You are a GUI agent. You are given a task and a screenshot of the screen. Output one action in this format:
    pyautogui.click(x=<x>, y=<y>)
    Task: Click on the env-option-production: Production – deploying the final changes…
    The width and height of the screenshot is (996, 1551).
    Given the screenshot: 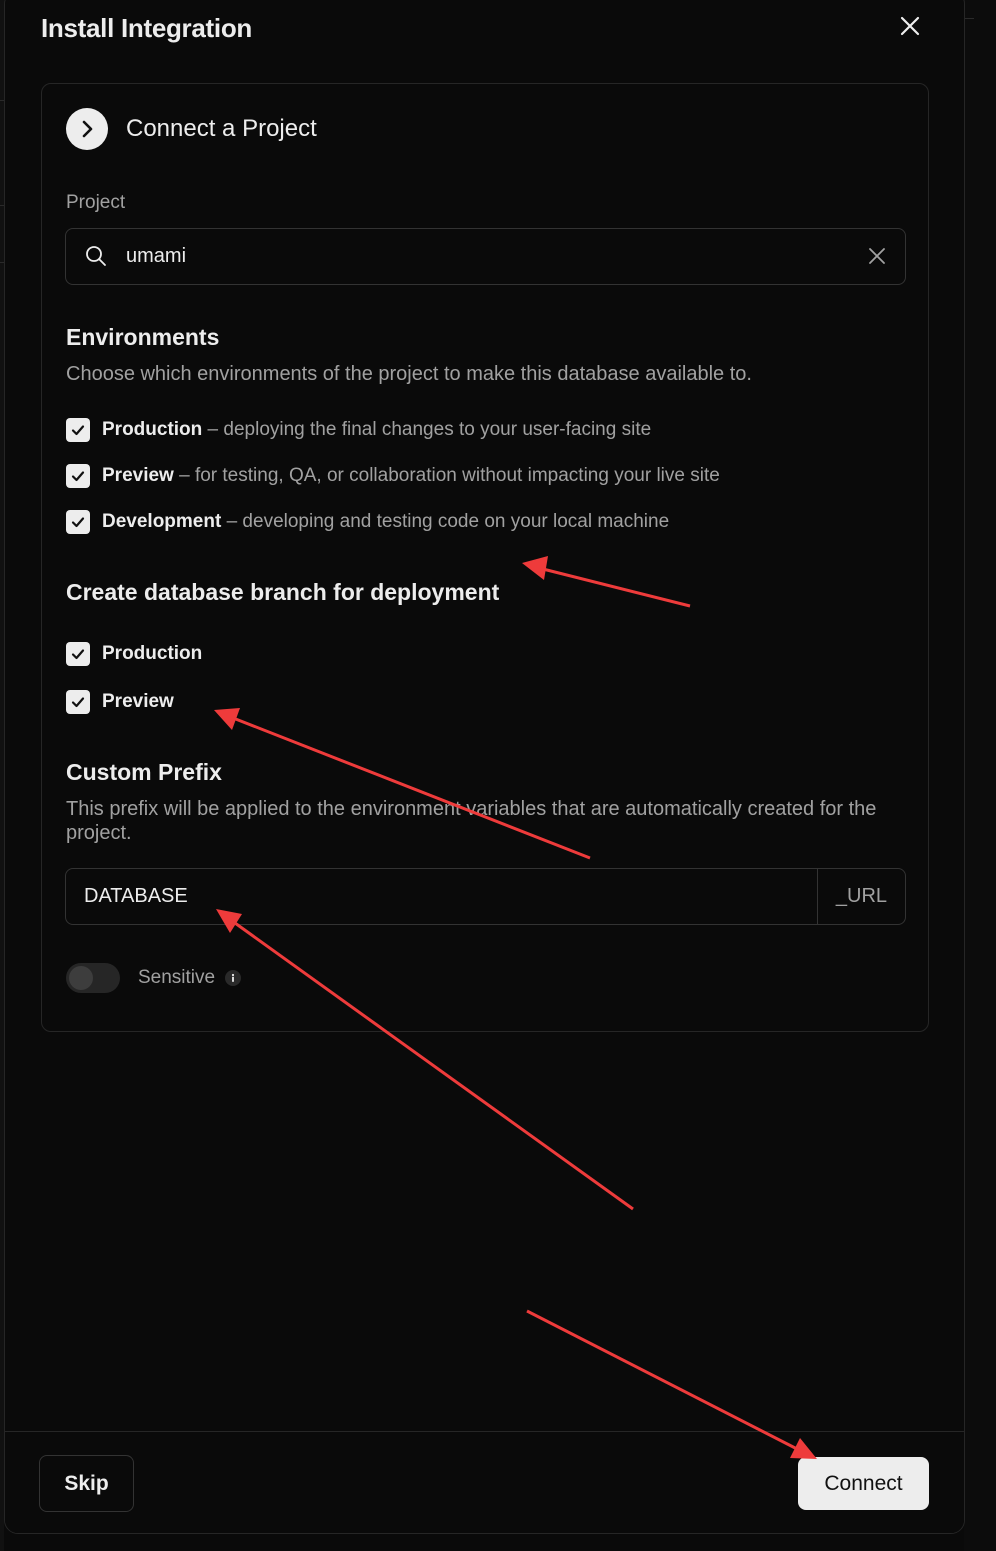 What is the action you would take?
    pyautogui.click(x=358, y=430)
    